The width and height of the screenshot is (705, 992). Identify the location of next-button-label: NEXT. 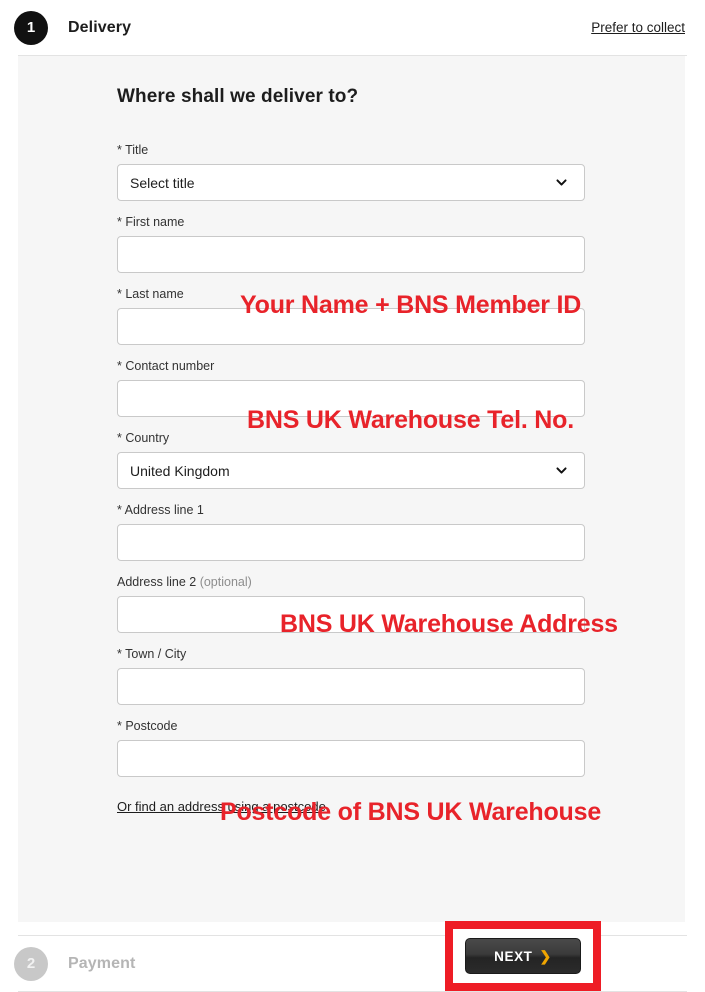
(513, 956).